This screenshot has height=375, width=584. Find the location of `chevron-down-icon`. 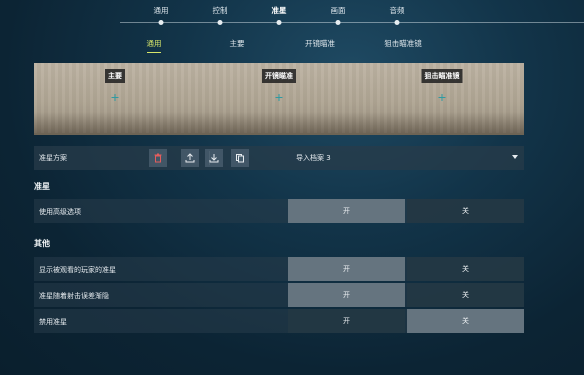

chevron-down-icon is located at coordinates (515, 157).